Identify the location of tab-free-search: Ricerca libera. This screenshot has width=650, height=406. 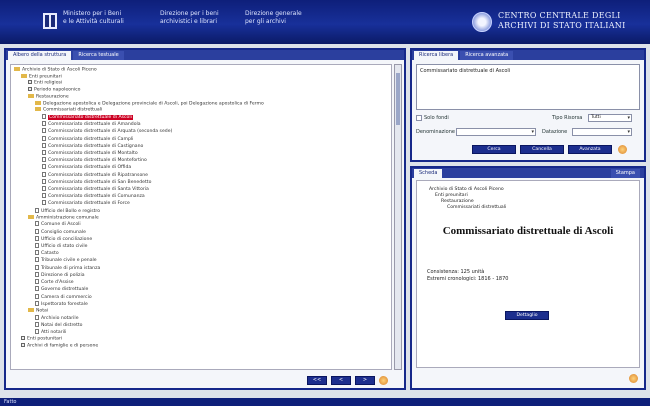
(436, 55).